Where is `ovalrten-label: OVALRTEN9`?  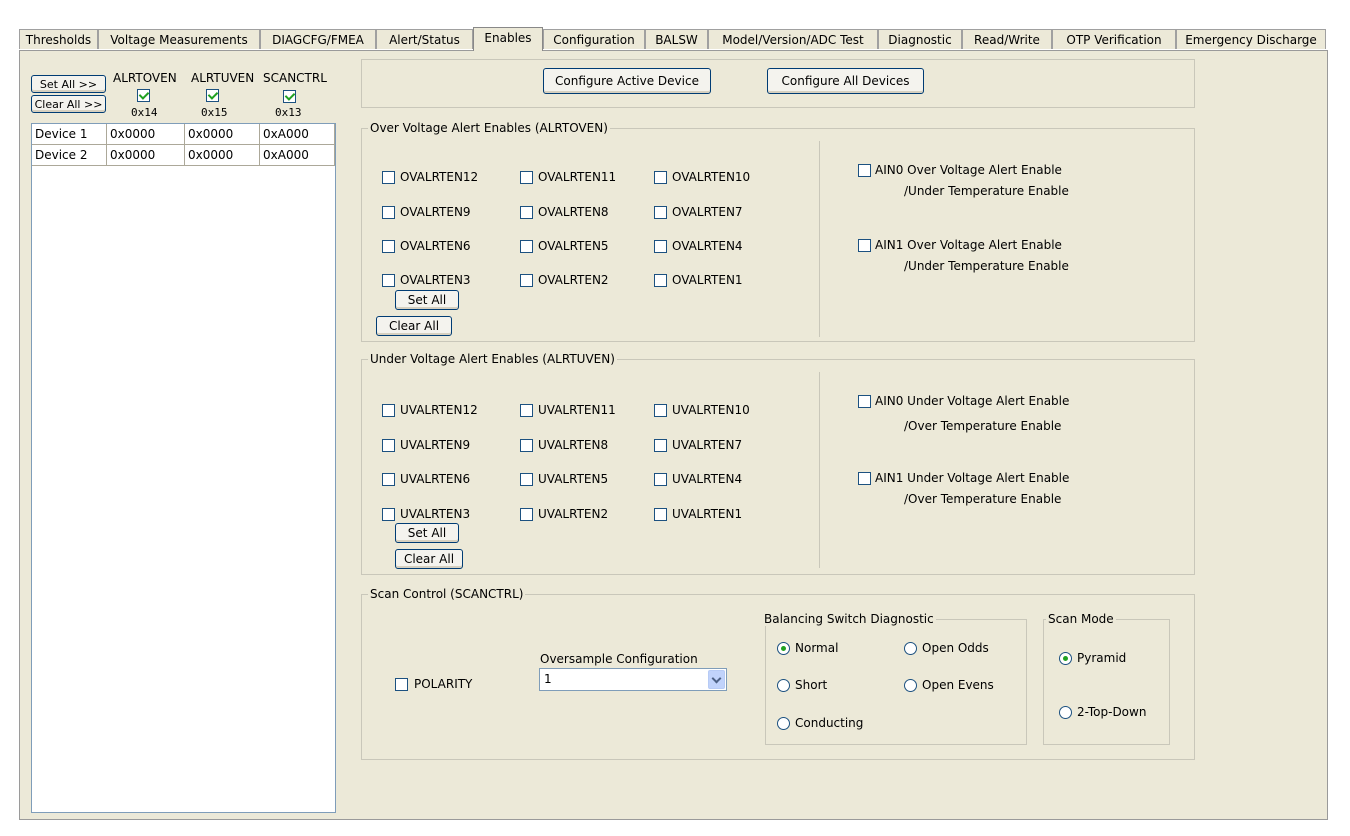 ovalrten-label: OVALRTEN9 is located at coordinates (435, 212).